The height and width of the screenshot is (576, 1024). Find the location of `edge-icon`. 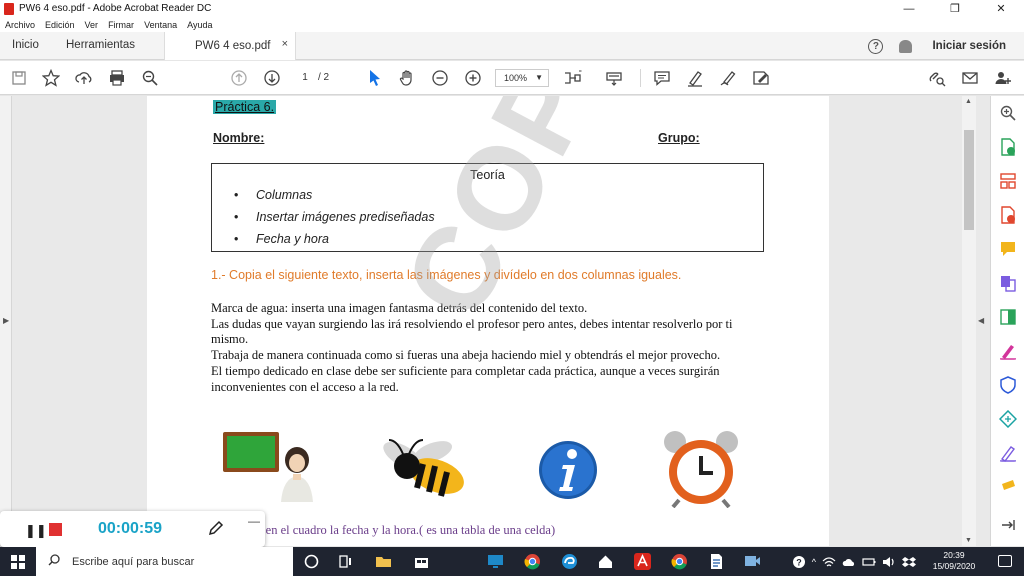

edge-icon is located at coordinates (569, 561).